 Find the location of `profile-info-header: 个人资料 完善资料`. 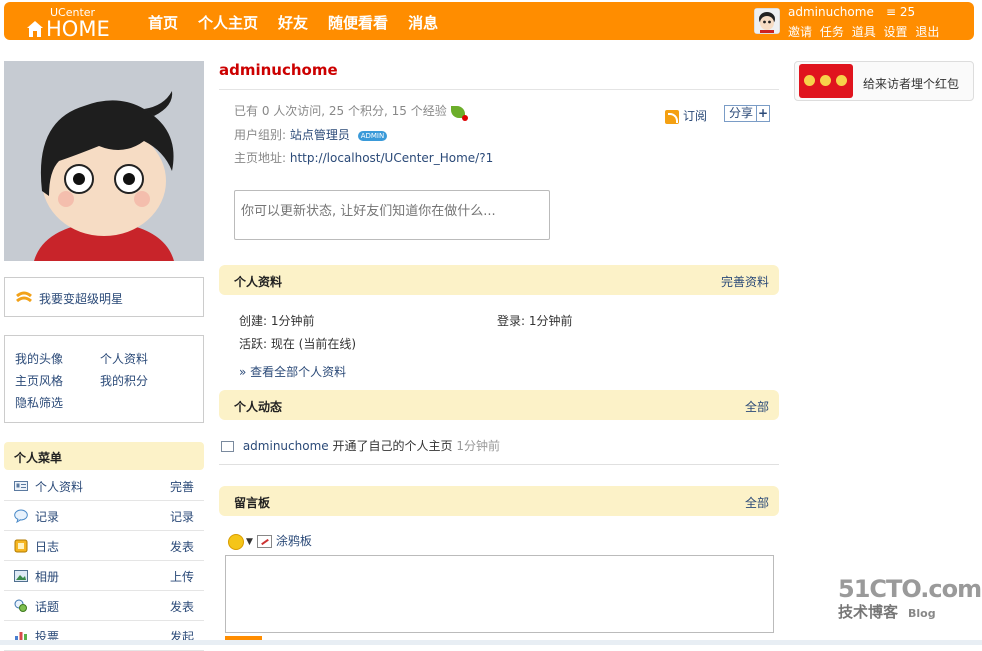

profile-info-header: 个人资料 完善资料 is located at coordinates (499, 280).